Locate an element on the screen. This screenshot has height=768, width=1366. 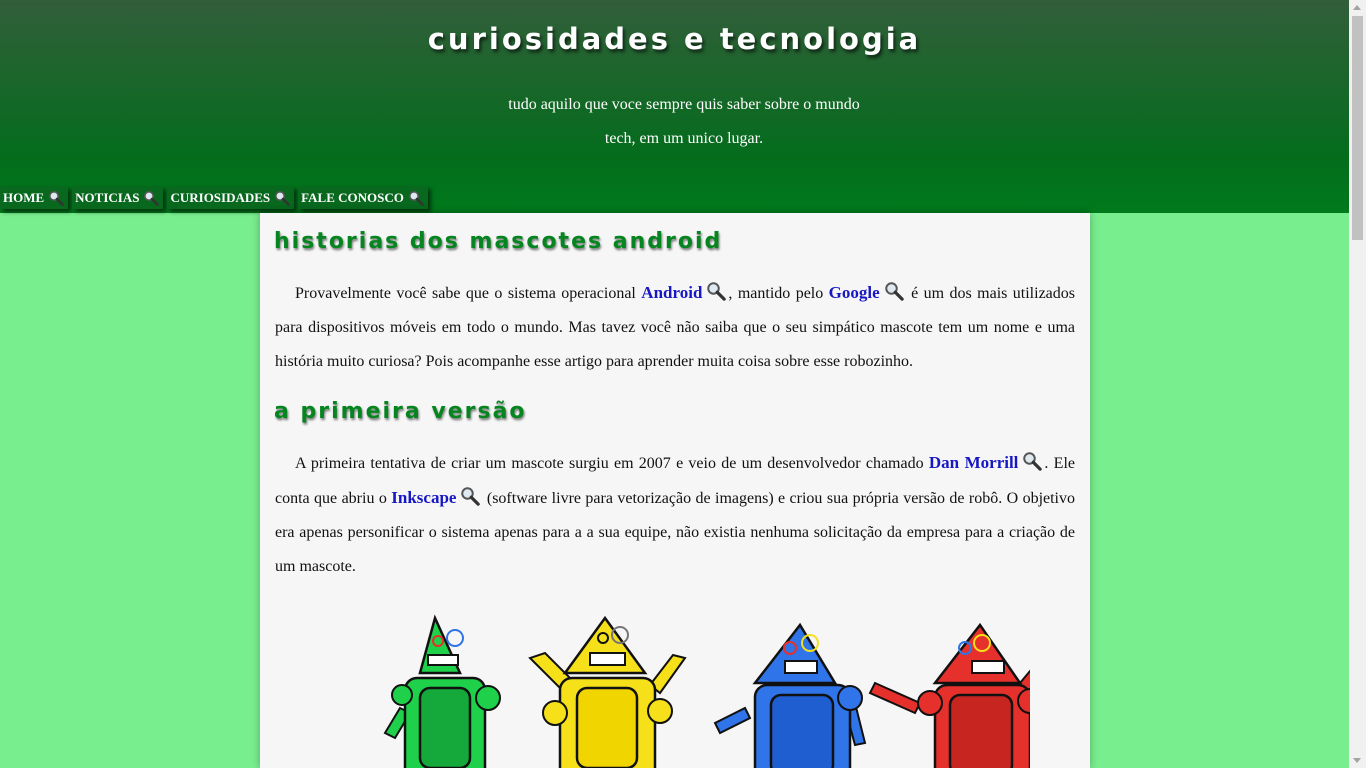
green-robot-mascot is located at coordinates (442, 691).